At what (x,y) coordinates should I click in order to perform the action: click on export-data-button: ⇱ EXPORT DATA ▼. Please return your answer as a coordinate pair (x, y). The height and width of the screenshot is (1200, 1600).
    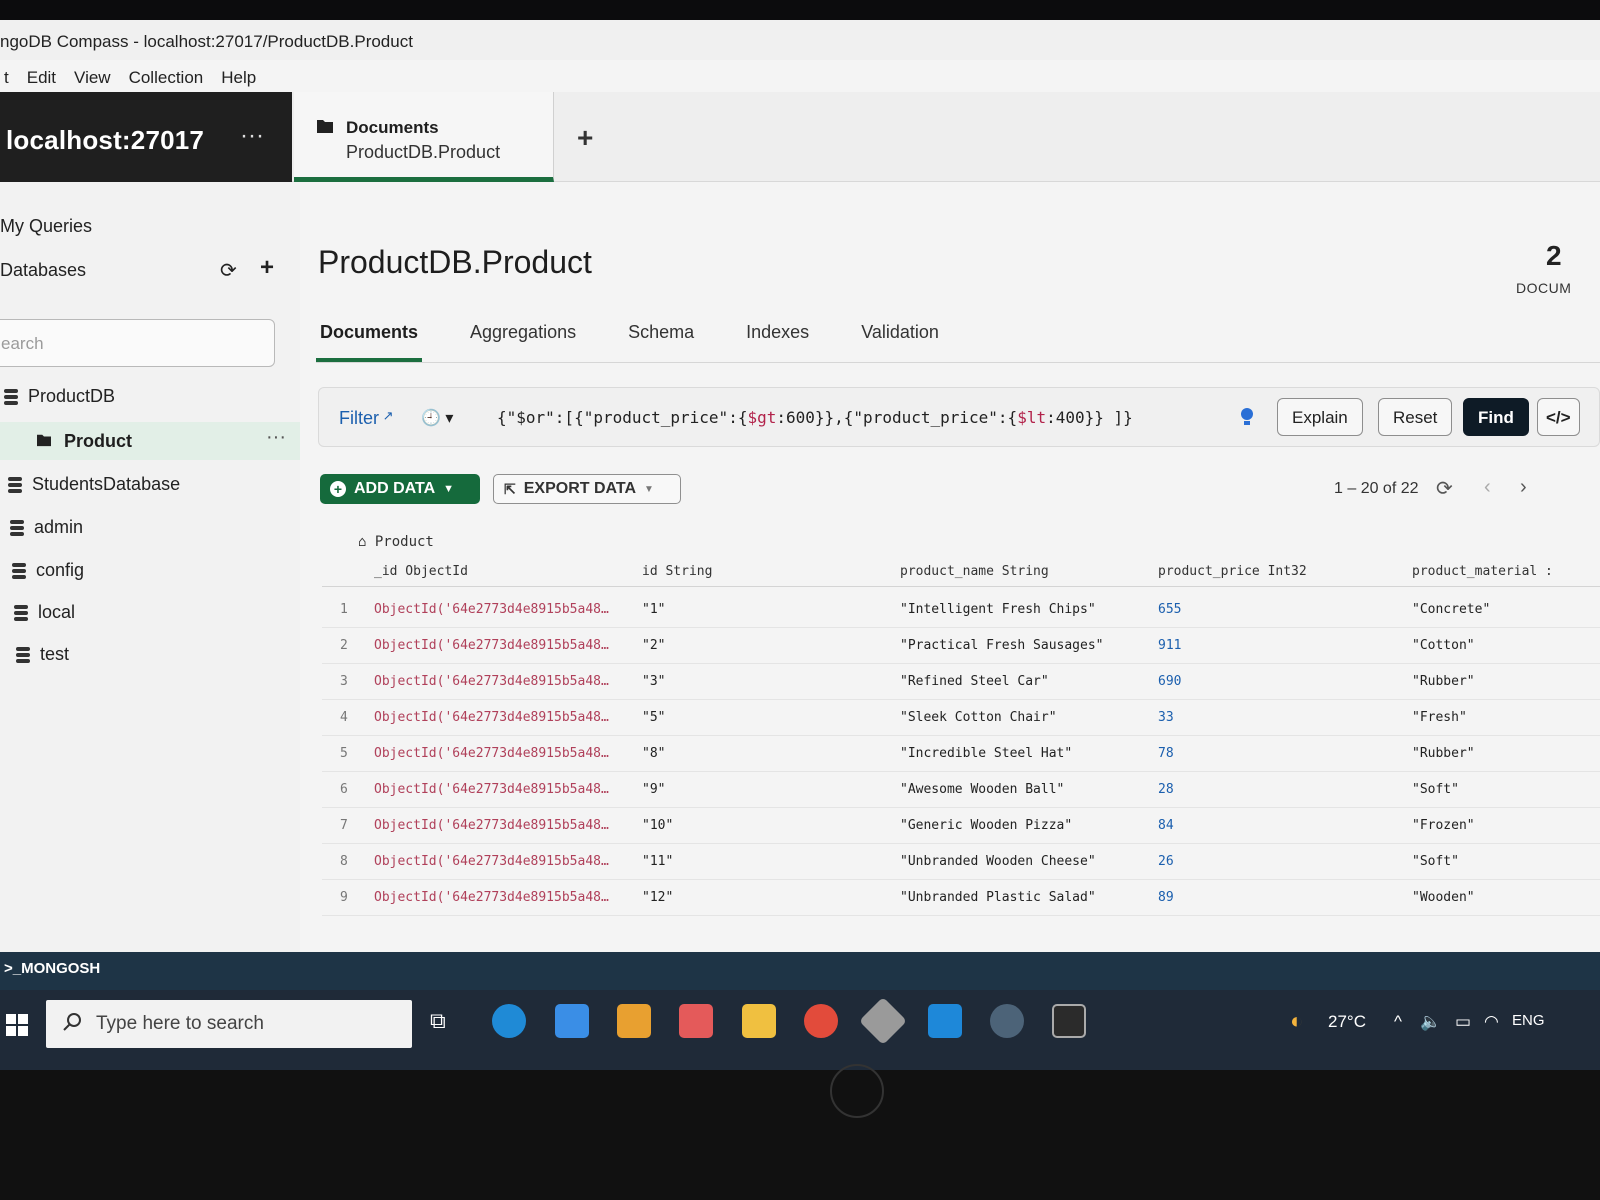
    Looking at the image, I should click on (587, 489).